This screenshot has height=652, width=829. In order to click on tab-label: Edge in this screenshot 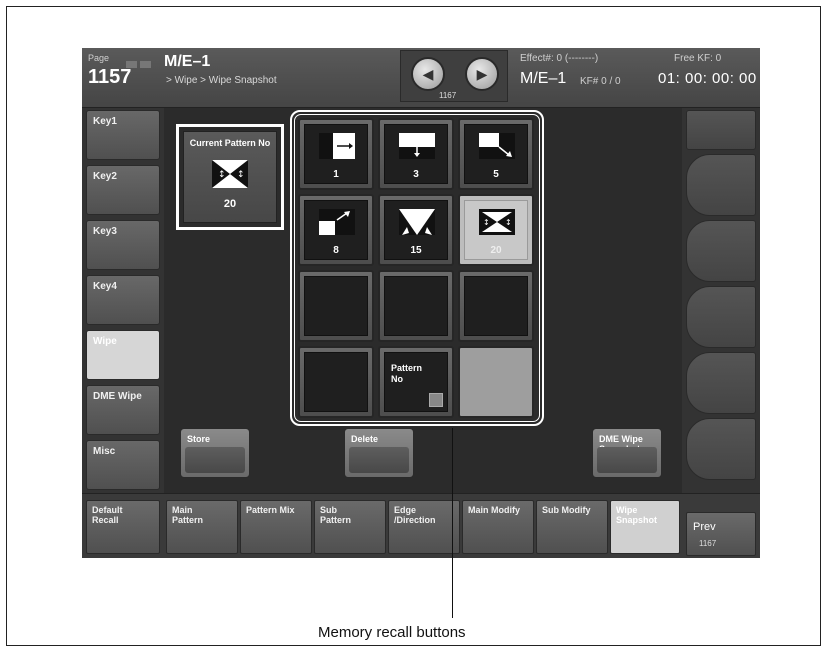, I will do `click(405, 510)`.